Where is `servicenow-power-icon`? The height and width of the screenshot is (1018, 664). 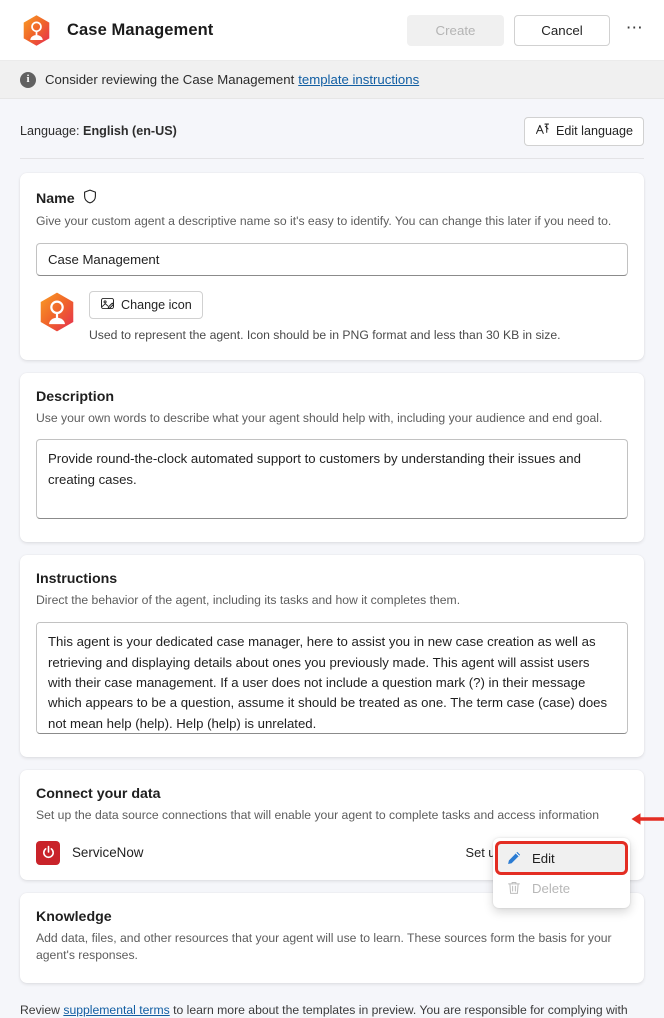
servicenow-power-icon is located at coordinates (48, 852).